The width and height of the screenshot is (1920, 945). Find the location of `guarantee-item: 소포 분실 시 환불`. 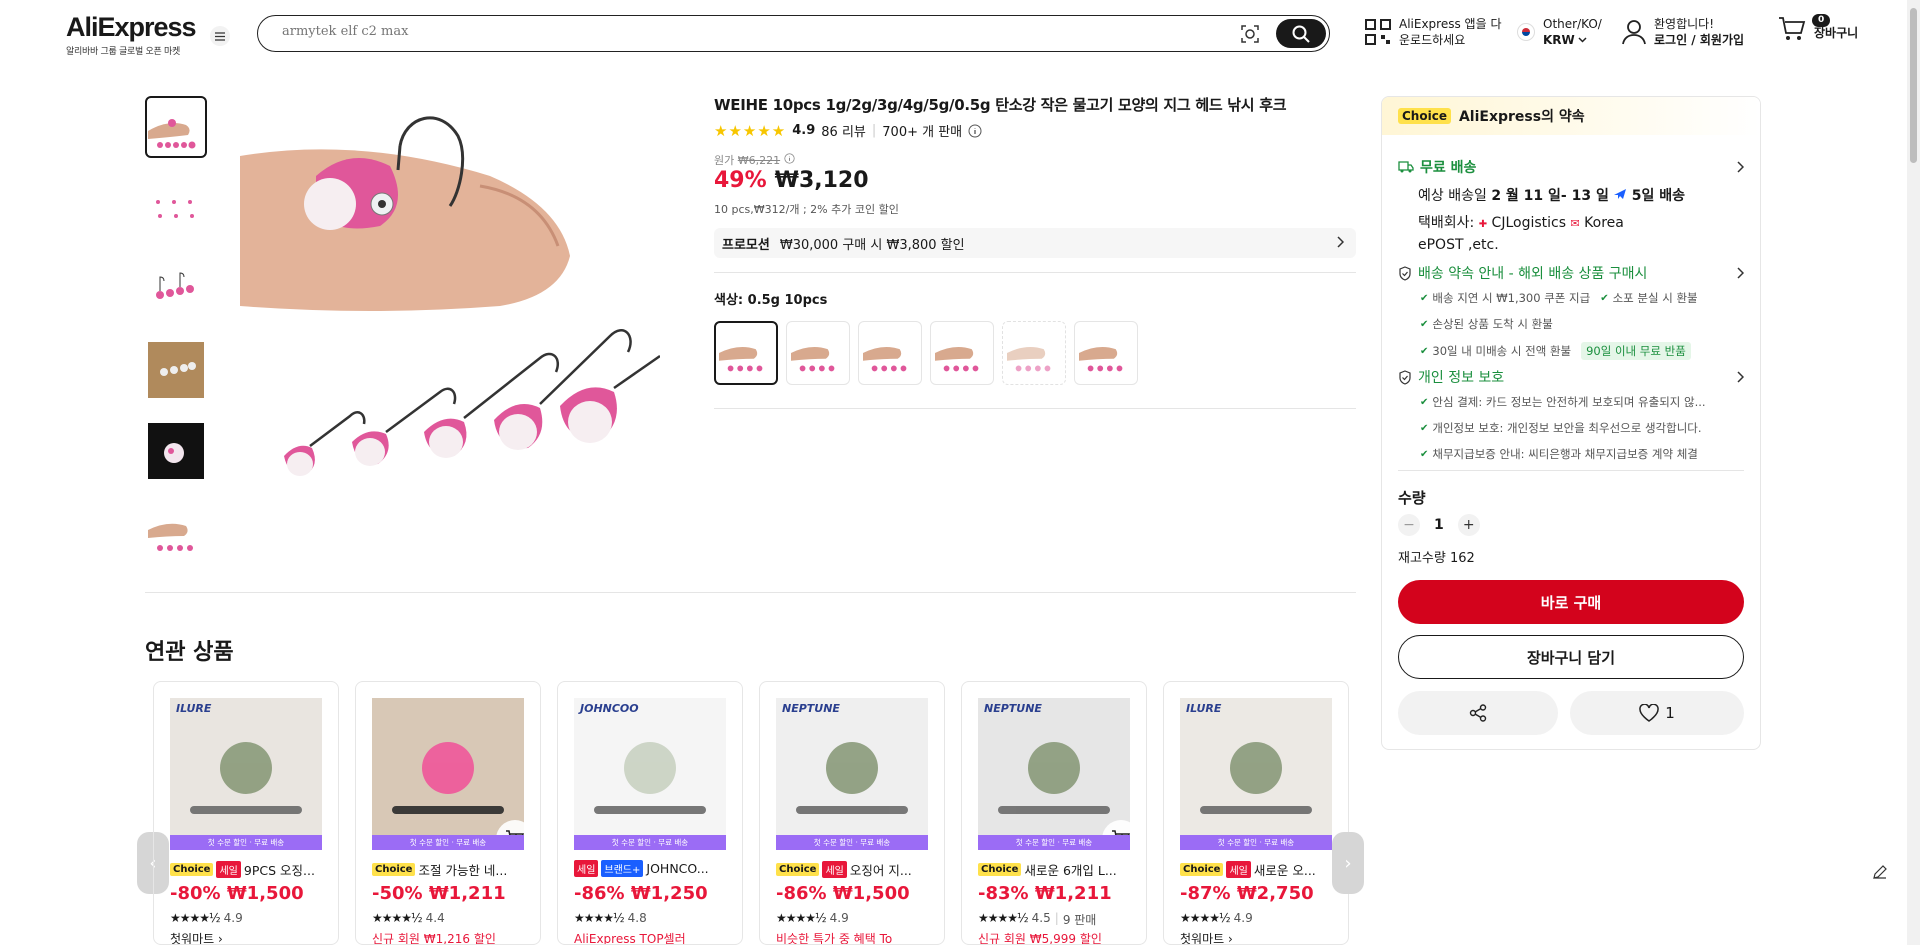

guarantee-item: 소포 분실 시 환불 is located at coordinates (1655, 298).